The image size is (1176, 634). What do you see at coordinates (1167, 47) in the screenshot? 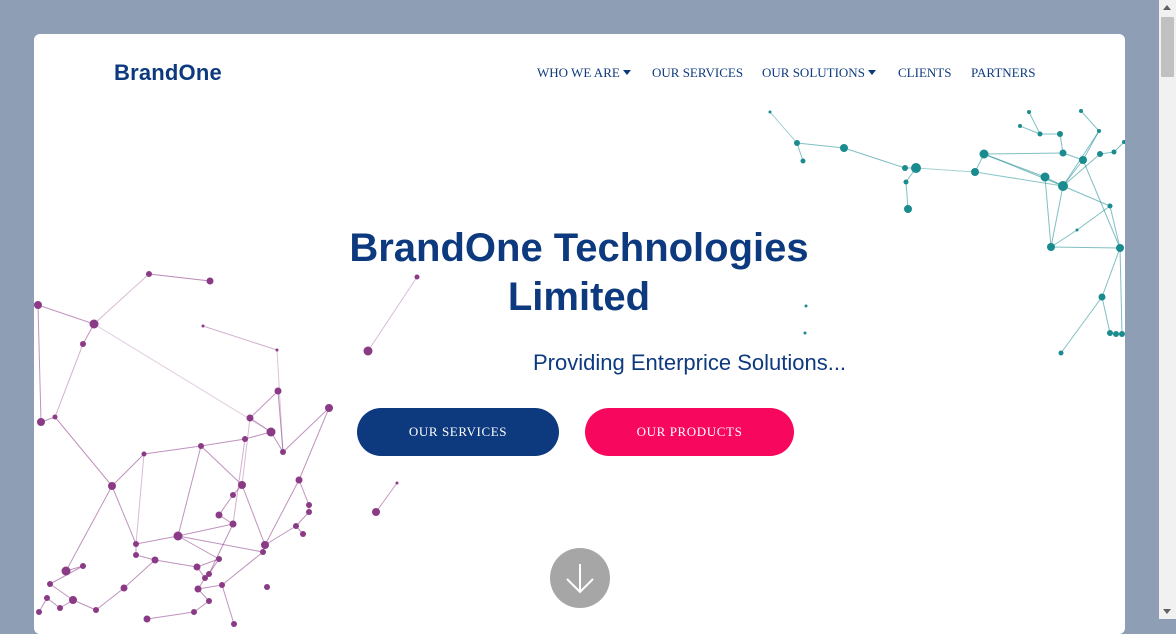
I see `scrollbar-thumb` at bounding box center [1167, 47].